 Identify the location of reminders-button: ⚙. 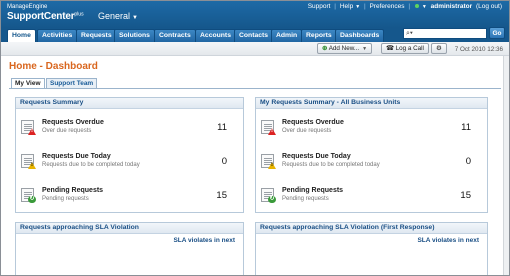
(439, 48).